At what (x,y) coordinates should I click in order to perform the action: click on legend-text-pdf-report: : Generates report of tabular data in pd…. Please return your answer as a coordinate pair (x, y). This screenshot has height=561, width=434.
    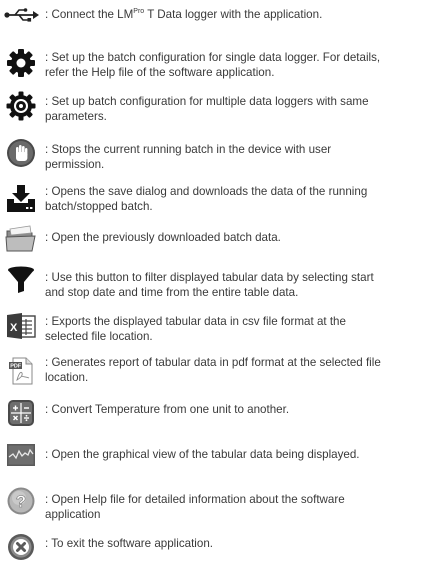
    Looking at the image, I should click on (213, 370).